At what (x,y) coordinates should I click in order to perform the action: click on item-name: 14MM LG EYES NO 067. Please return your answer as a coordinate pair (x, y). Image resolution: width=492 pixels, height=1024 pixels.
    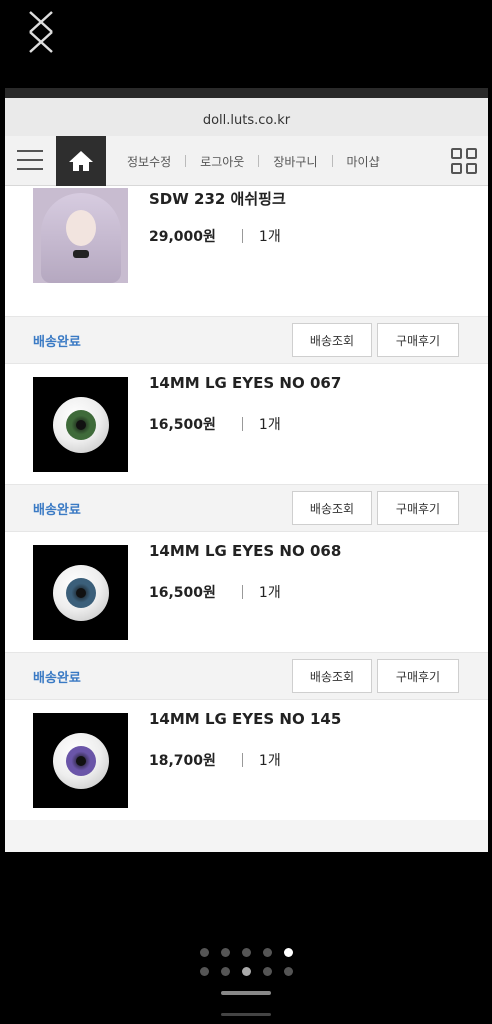
    Looking at the image, I should click on (245, 383).